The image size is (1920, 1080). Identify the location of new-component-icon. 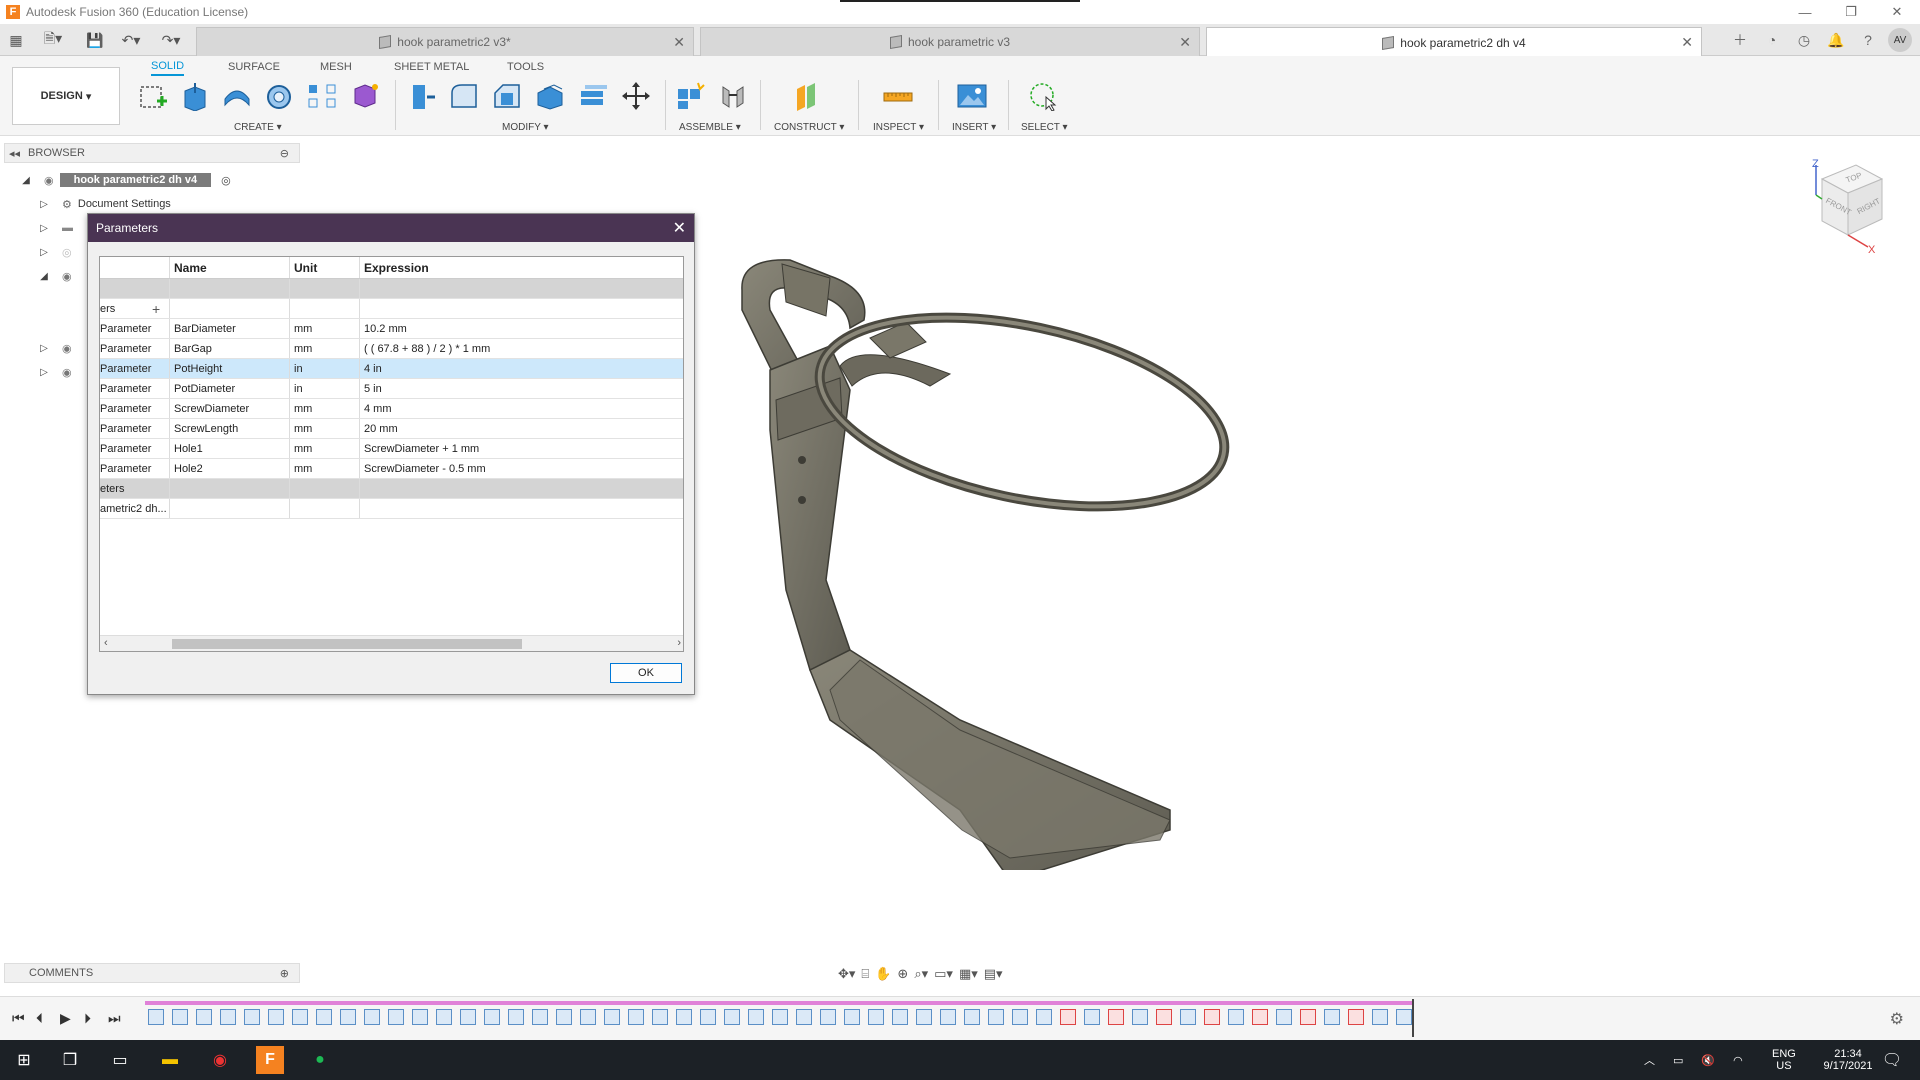
(690, 96).